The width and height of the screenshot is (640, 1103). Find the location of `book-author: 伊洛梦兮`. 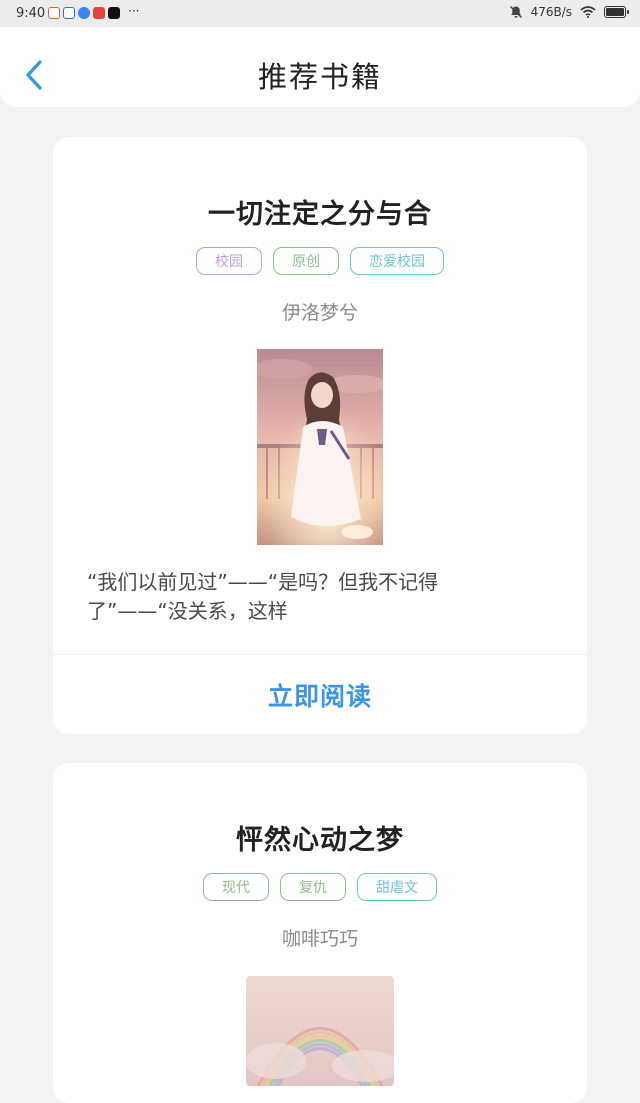

book-author: 伊洛梦兮 is located at coordinates (319, 313).